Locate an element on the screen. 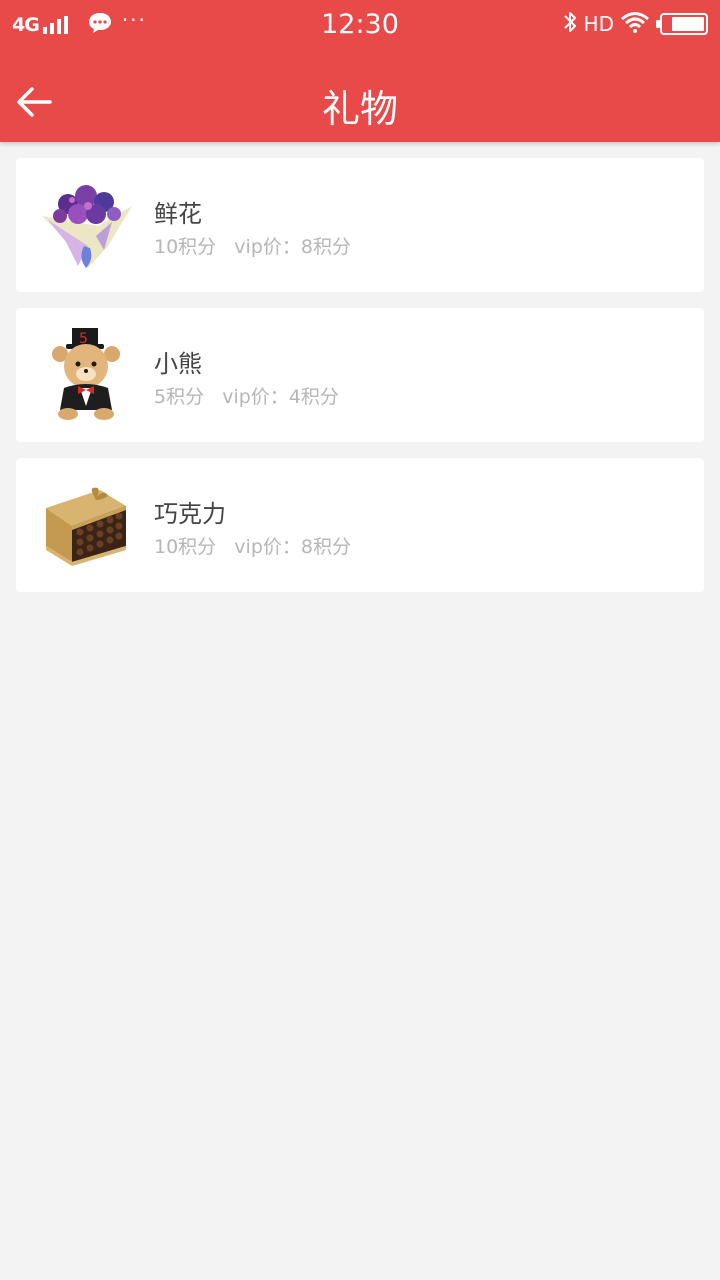 This screenshot has width=720, height=1280. flower-bouquet-icon is located at coordinates (87, 225).